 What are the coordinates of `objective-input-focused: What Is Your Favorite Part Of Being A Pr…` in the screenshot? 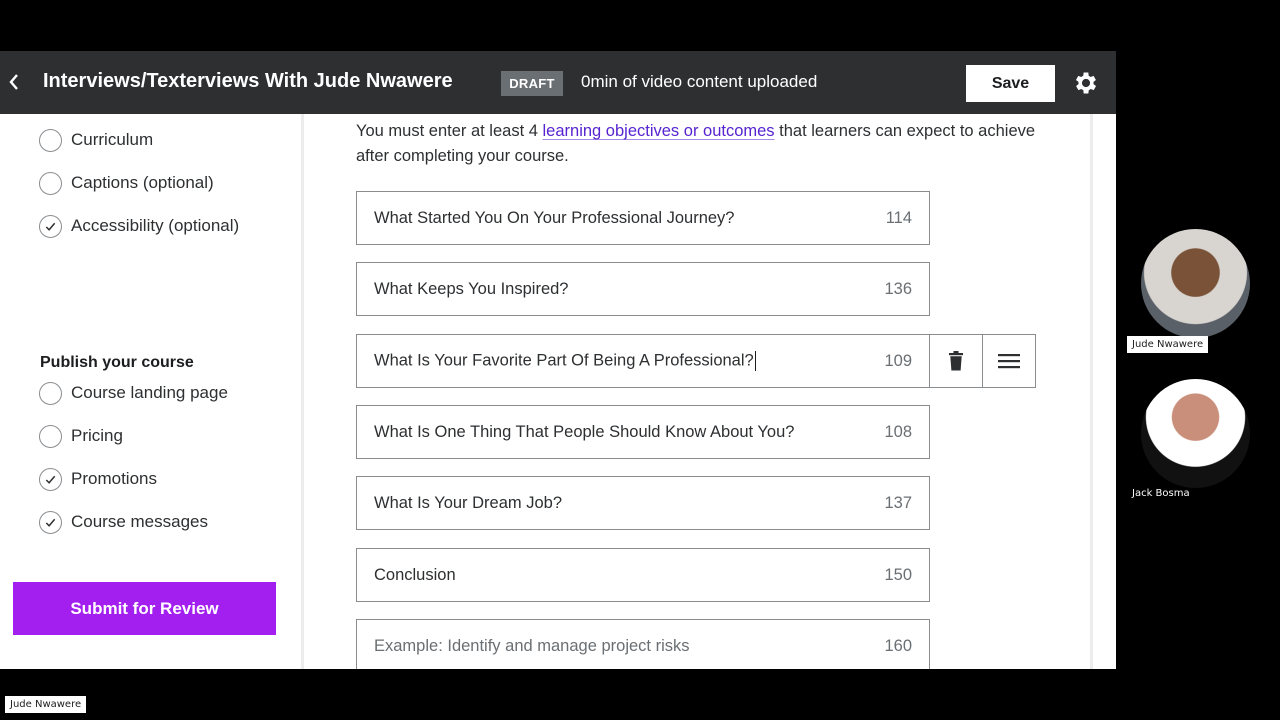 It's located at (643, 361).